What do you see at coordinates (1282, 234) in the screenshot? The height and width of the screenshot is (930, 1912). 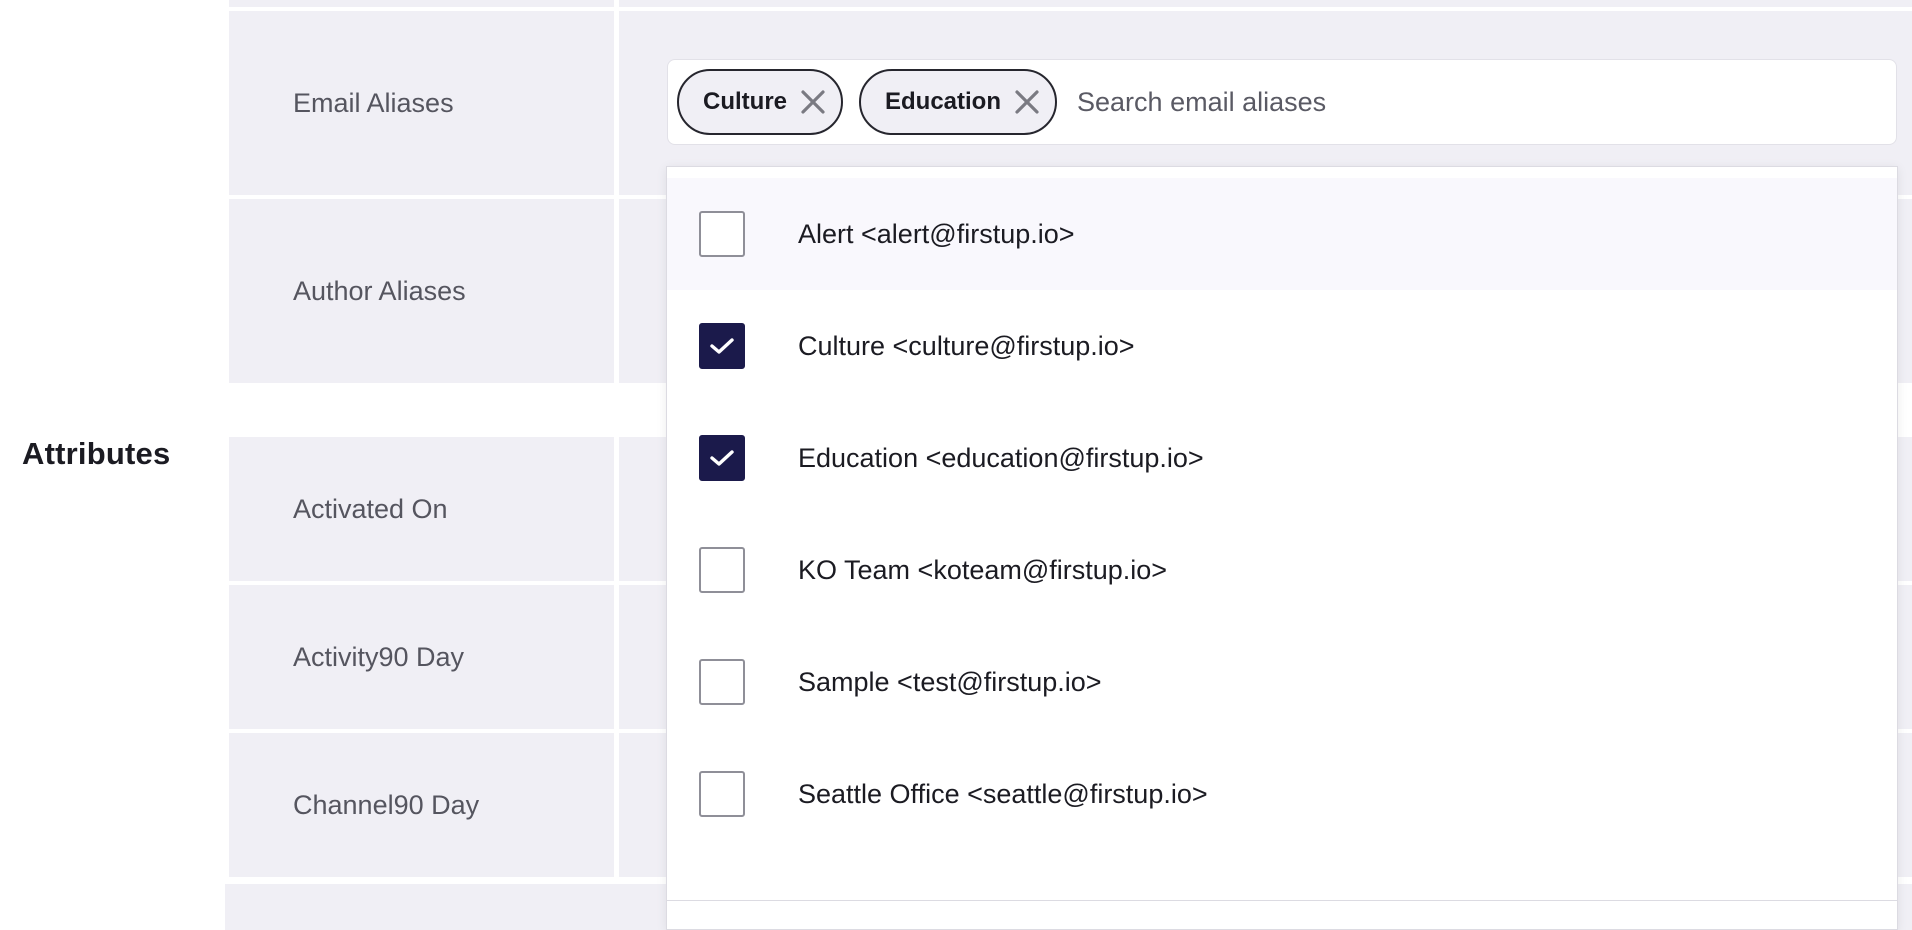 I see `option-alert: Alert <alert@firstup.io>` at bounding box center [1282, 234].